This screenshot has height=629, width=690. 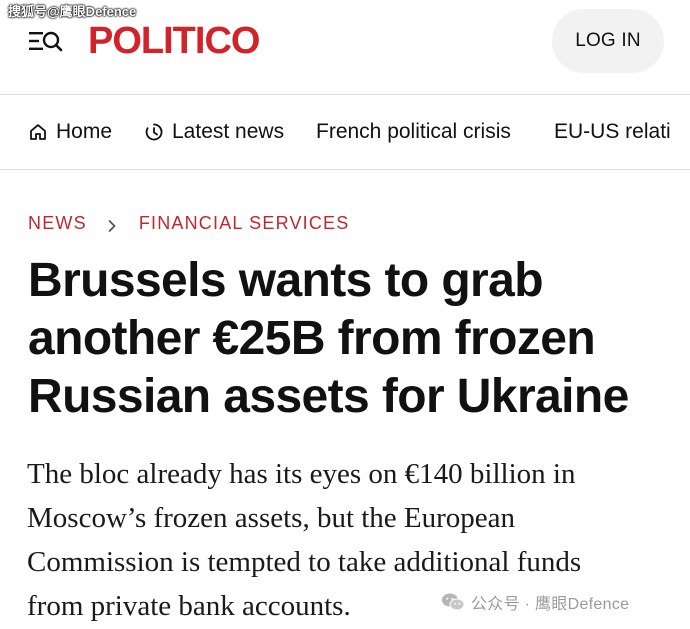 I want to click on dek-line: Moscow’s frozen assets, but the European, so click(x=271, y=518).